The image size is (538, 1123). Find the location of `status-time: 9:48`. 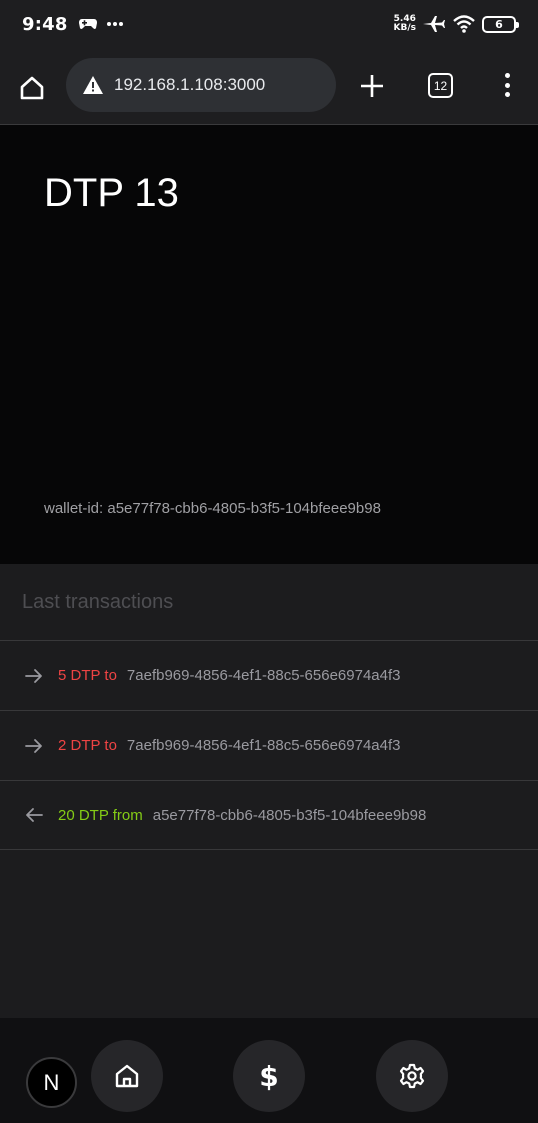

status-time: 9:48 is located at coordinates (45, 24).